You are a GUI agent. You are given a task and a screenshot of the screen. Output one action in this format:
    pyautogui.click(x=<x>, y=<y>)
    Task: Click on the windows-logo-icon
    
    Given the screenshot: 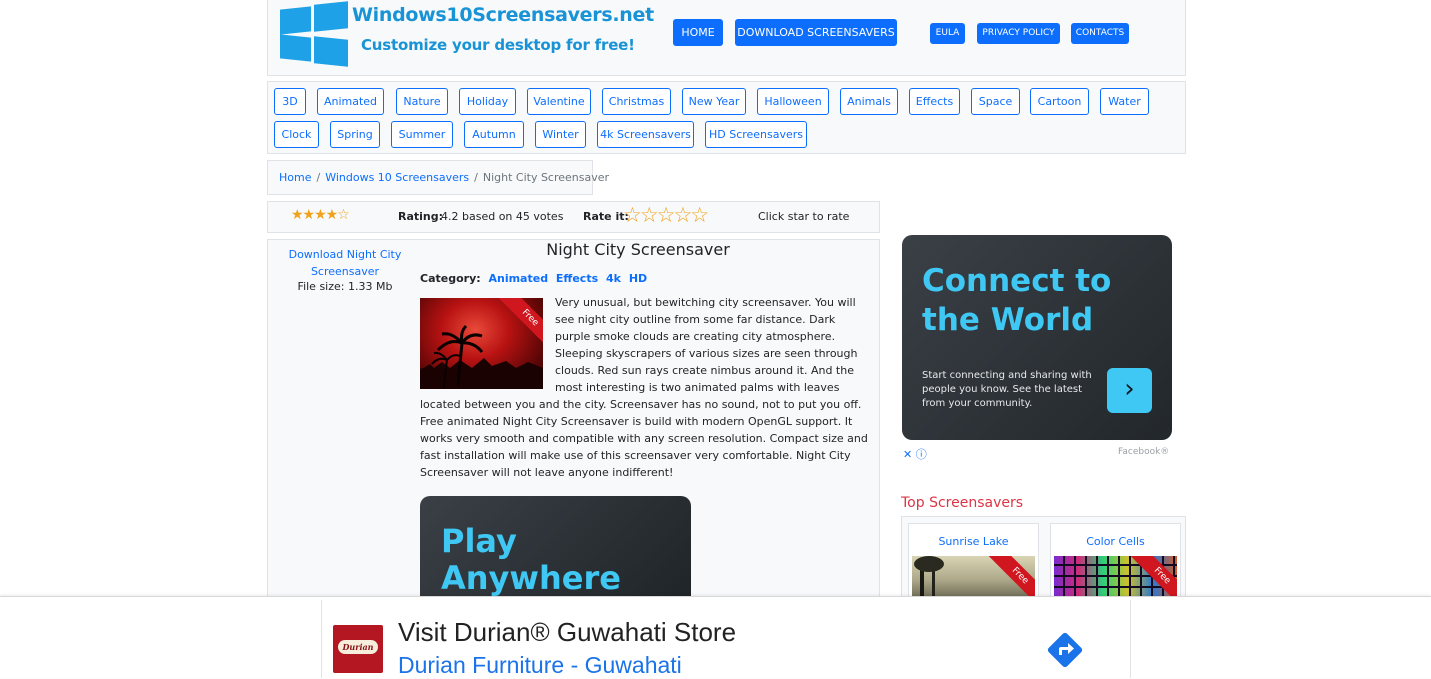 What is the action you would take?
    pyautogui.click(x=314, y=33)
    